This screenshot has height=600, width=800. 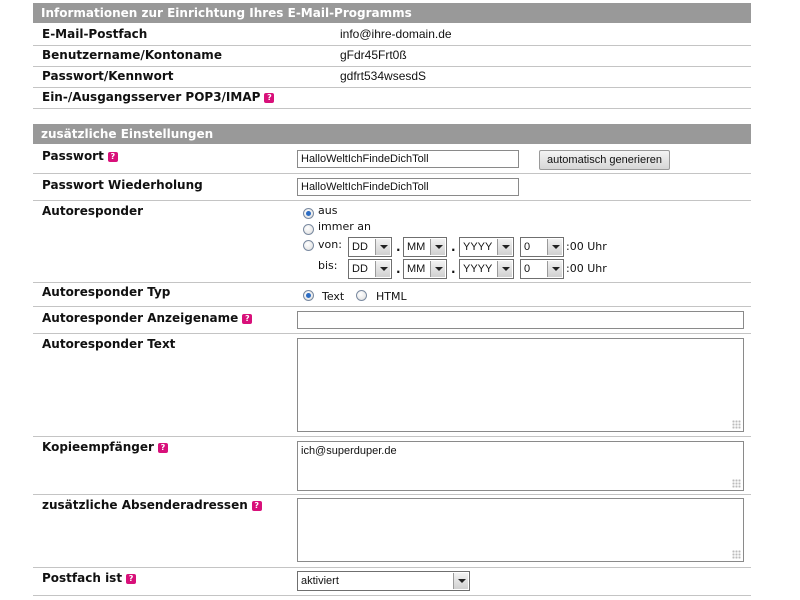 What do you see at coordinates (151, 97) in the screenshot?
I see `server-label-text: Ein-/Ausgangsserver POP3/IMAP` at bounding box center [151, 97].